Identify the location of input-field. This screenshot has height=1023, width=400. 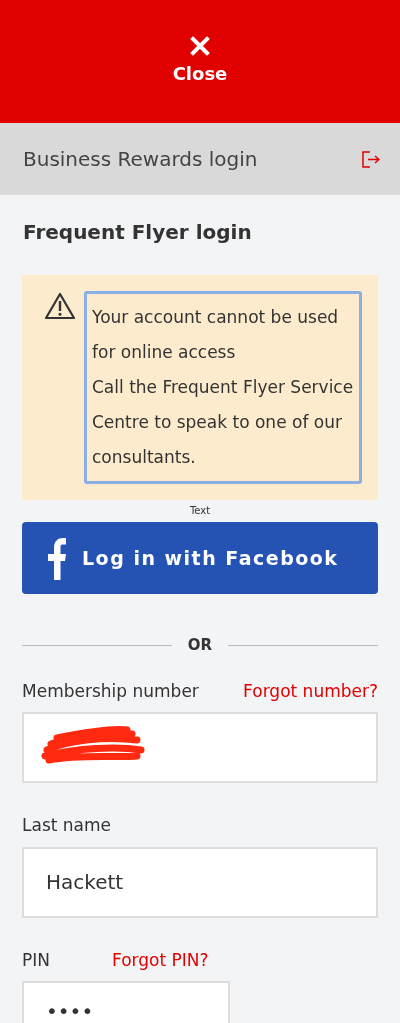
(200, 747).